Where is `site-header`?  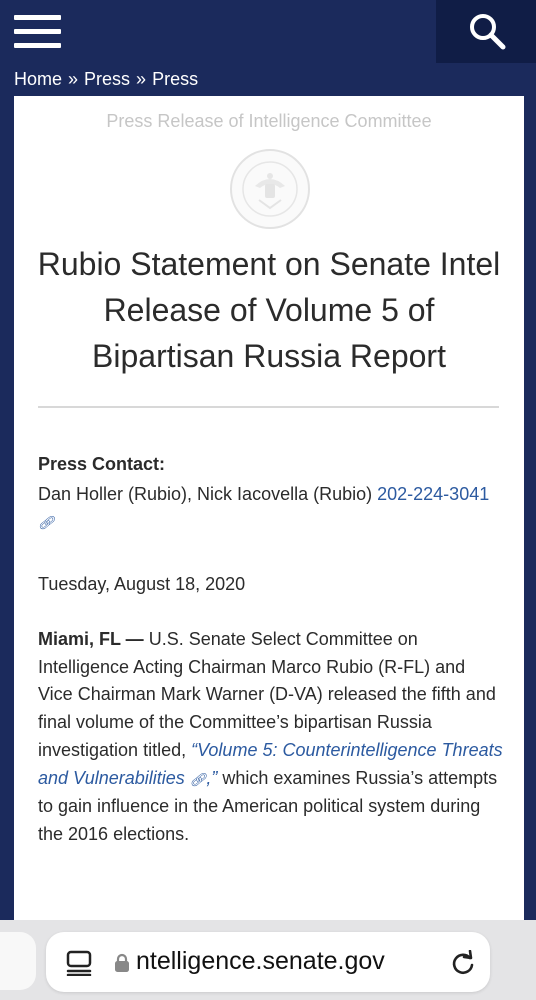
site-header is located at coordinates (268, 31).